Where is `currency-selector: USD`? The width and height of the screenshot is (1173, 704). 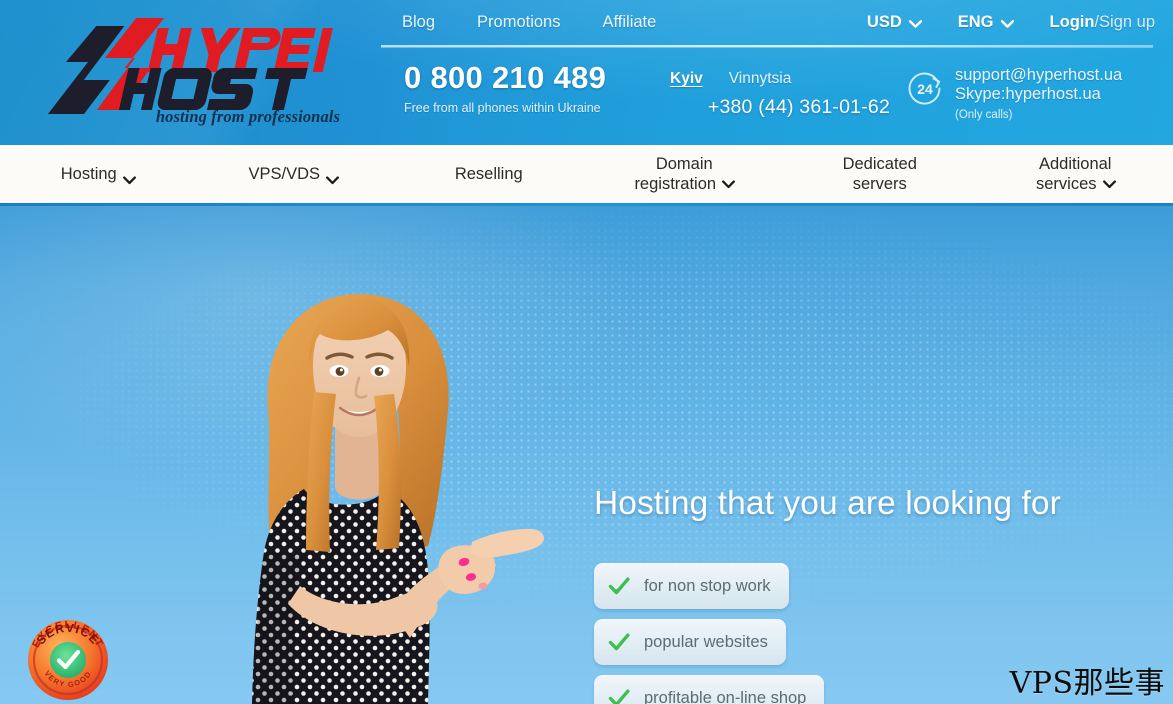 currency-selector: USD is located at coordinates (894, 22).